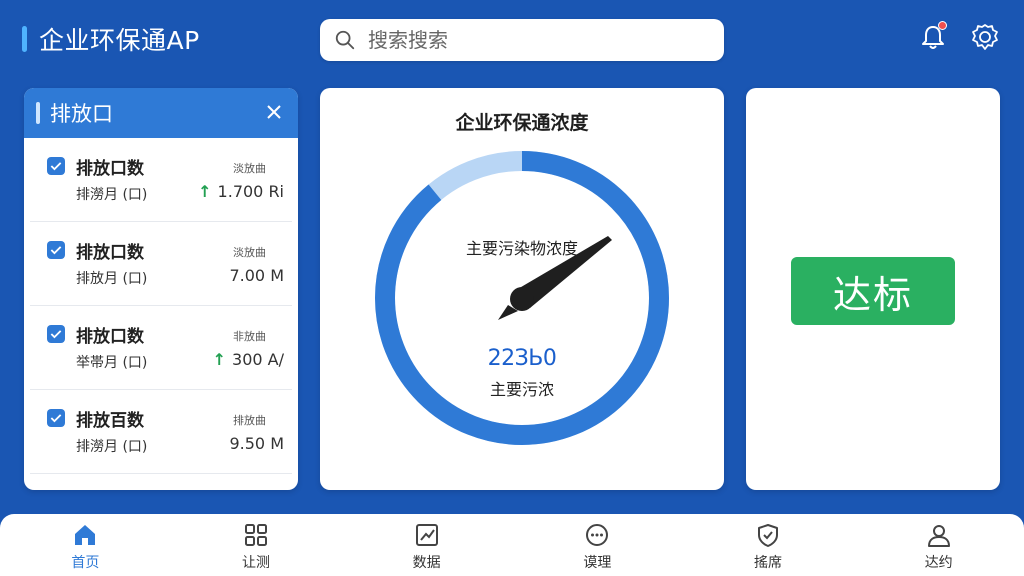 This screenshot has width=1024, height=576. Describe the element at coordinates (768, 535) in the screenshot. I see `shield-check-icon` at that location.